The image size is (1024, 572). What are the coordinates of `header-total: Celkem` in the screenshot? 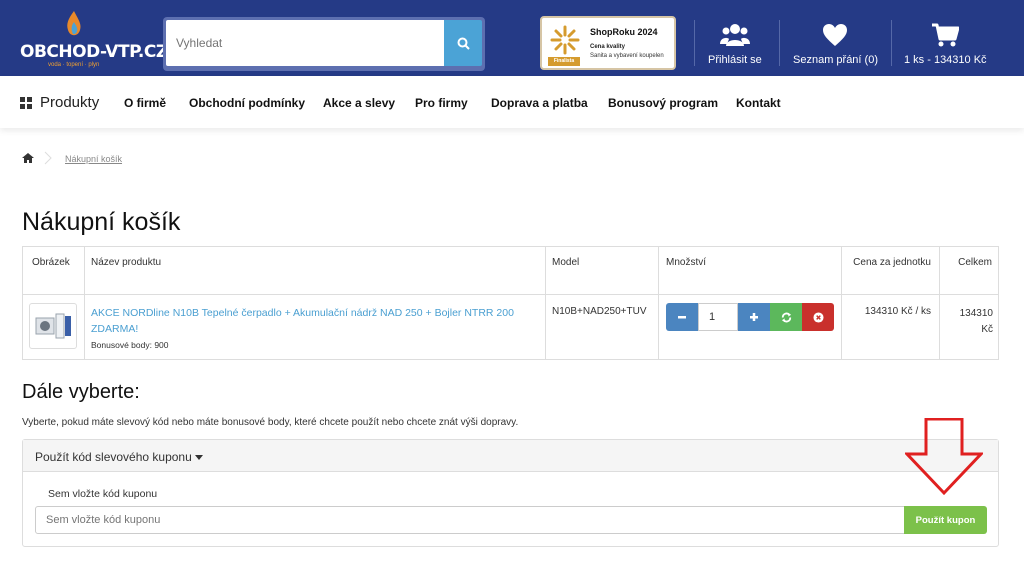 It's located at (975, 262).